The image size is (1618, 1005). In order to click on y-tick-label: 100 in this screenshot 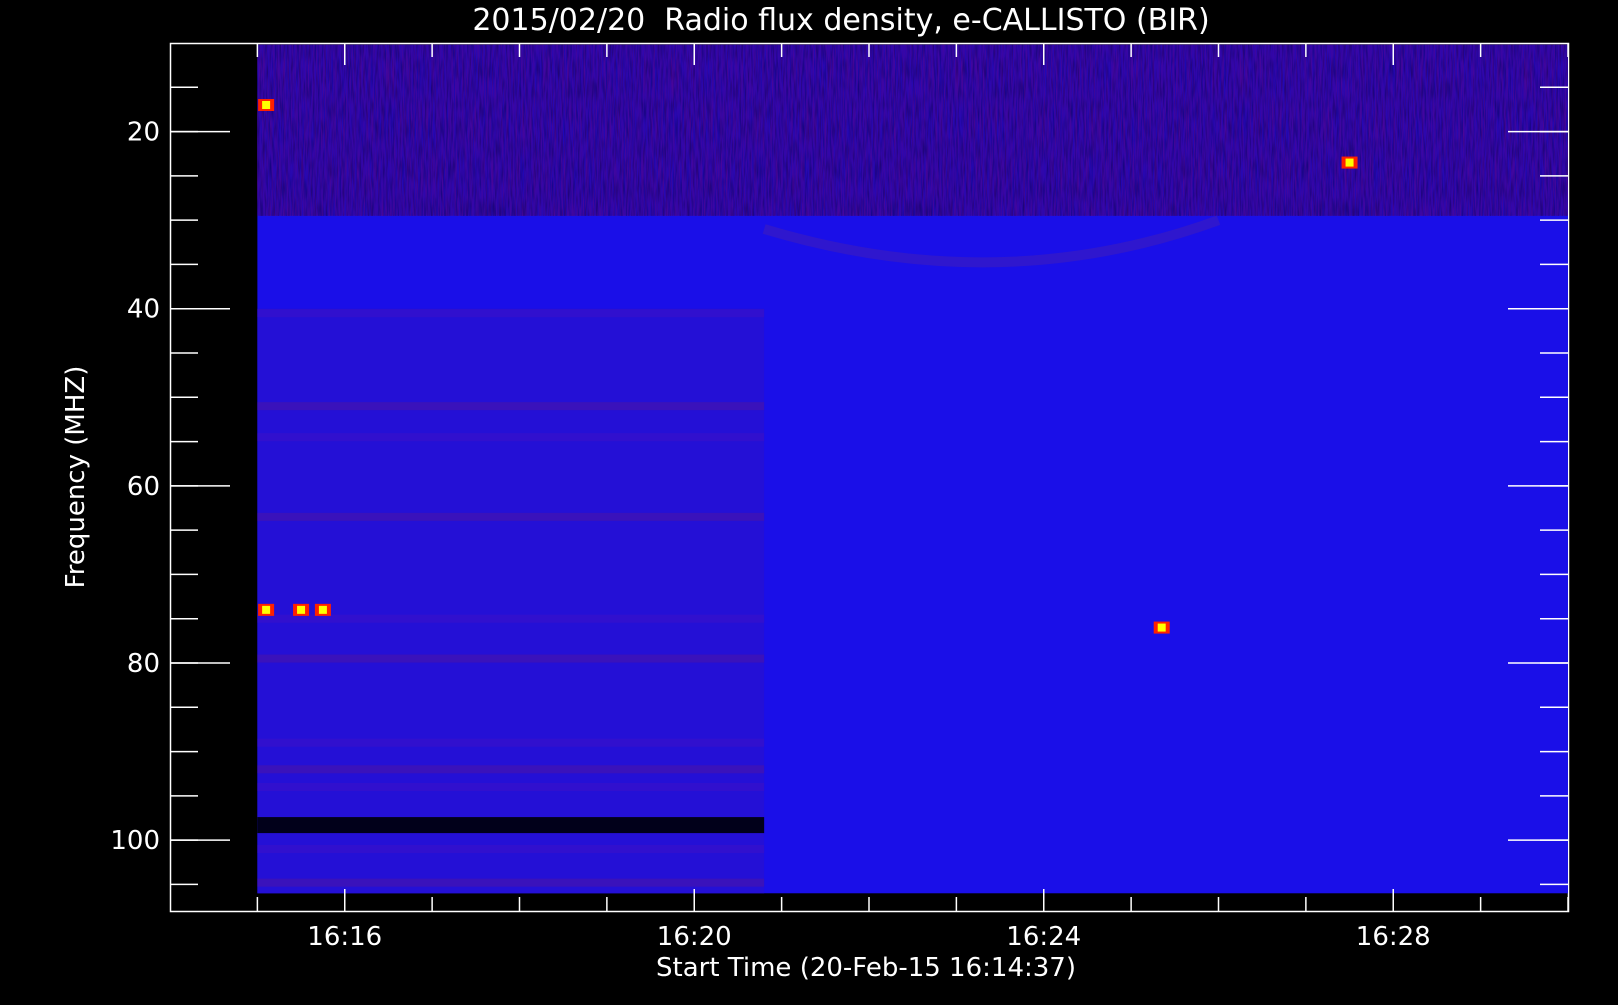, I will do `click(135, 841)`.